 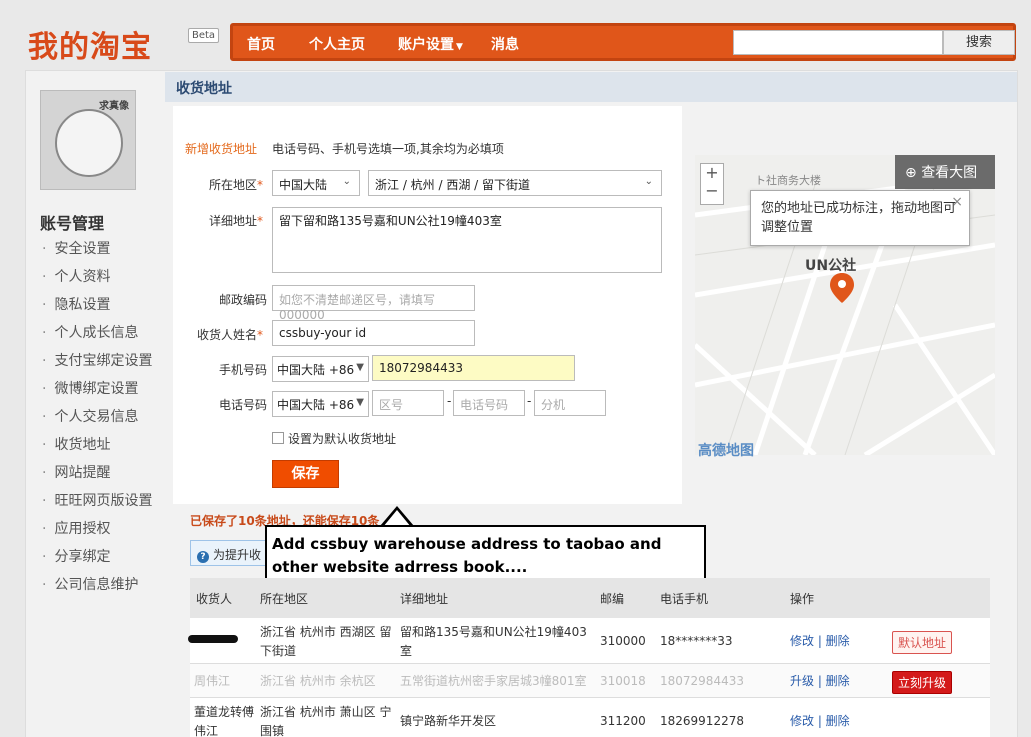 What do you see at coordinates (90, 44) in the screenshot?
I see `taobao-logo: 我的淘宝` at bounding box center [90, 44].